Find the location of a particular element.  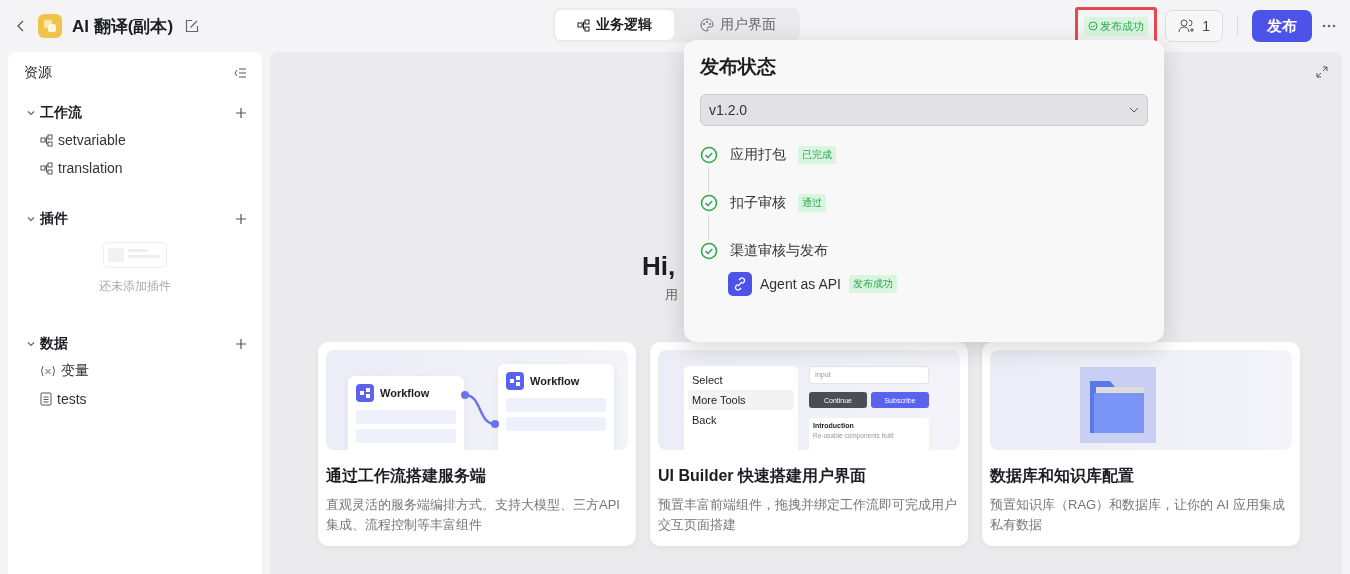

channel-name: Agent as API is located at coordinates (800, 284).